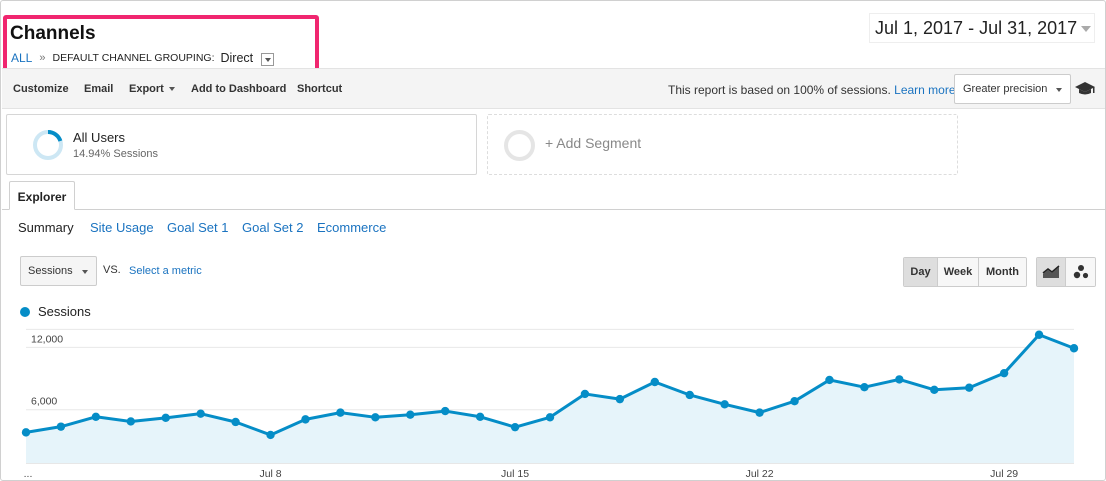  Describe the element at coordinates (122, 227) in the screenshot. I see `subtab-site-usage: Site Usage` at that location.